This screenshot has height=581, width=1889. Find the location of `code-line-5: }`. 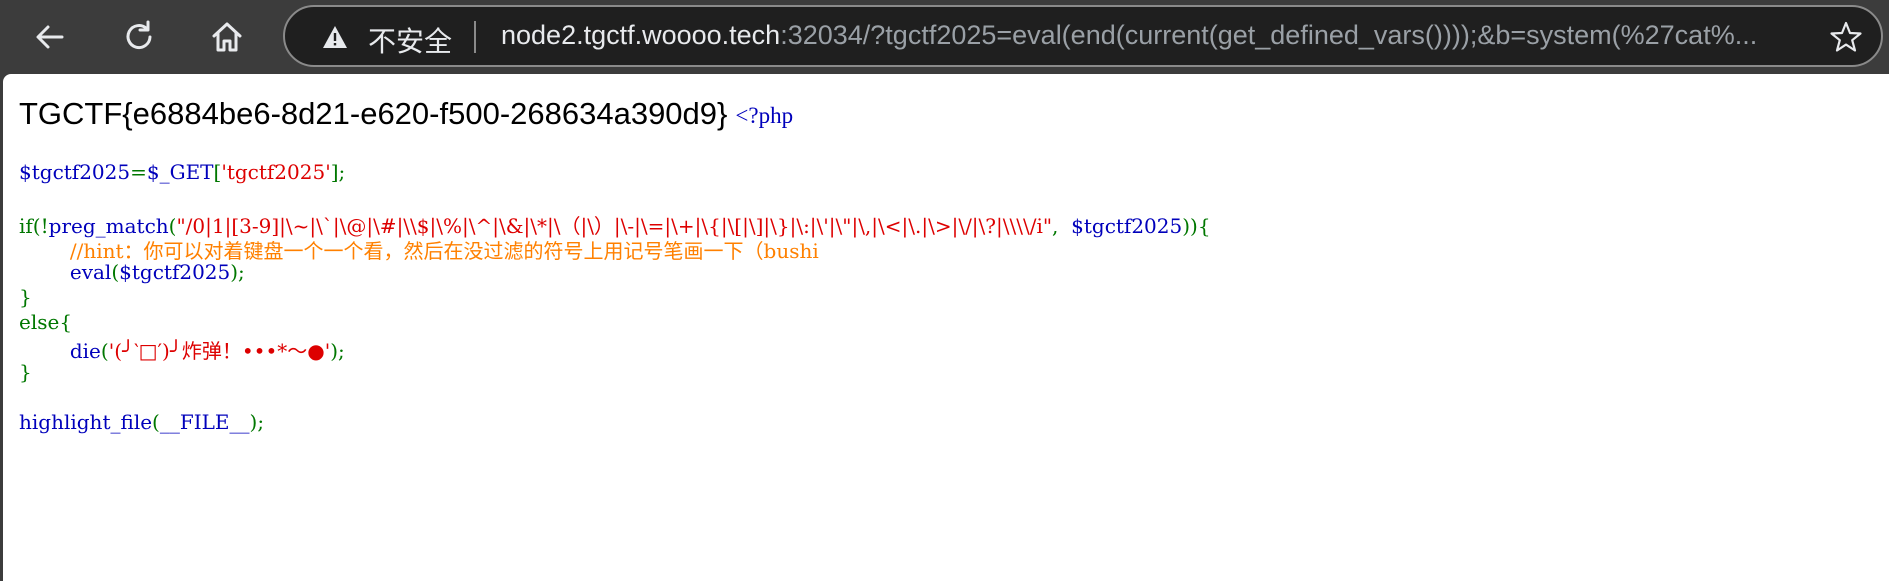

code-line-5: } is located at coordinates (25, 297).